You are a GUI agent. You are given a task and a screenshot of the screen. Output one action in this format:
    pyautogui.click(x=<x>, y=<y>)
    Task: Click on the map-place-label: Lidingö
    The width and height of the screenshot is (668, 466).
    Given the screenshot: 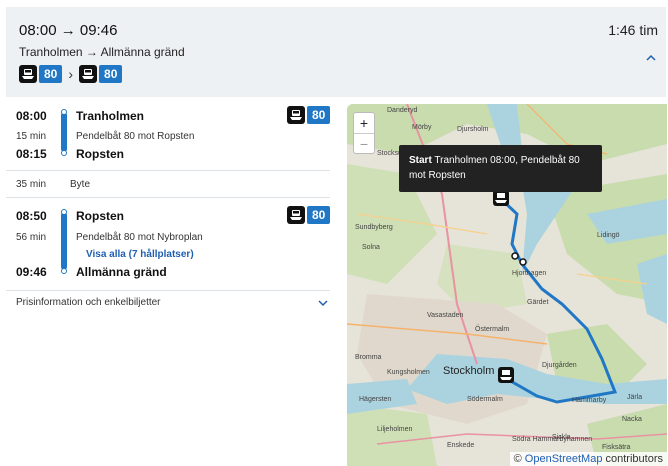 What is the action you would take?
    pyautogui.click(x=608, y=235)
    